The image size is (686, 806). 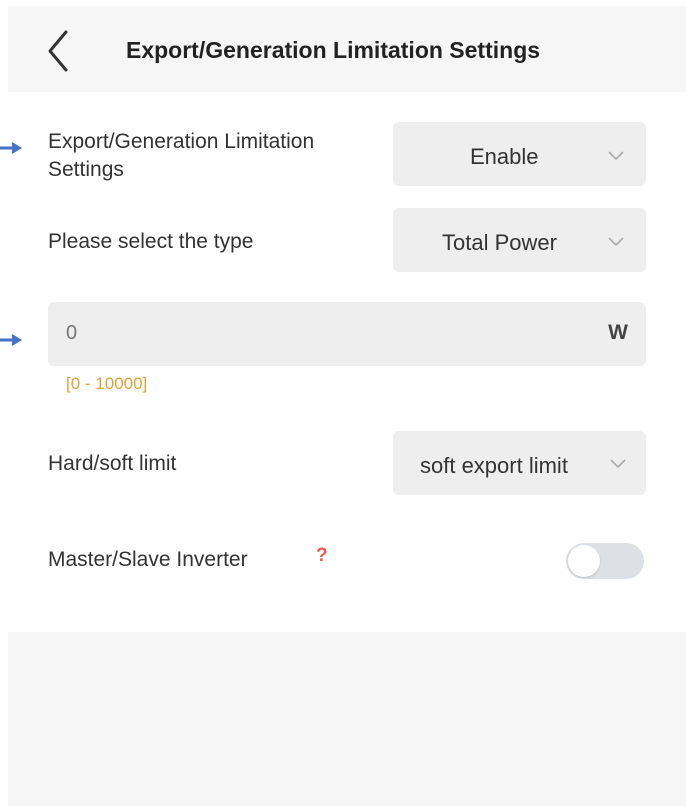 What do you see at coordinates (112, 463) in the screenshot?
I see `hard-soft-limit-label: Hard/soft limit` at bounding box center [112, 463].